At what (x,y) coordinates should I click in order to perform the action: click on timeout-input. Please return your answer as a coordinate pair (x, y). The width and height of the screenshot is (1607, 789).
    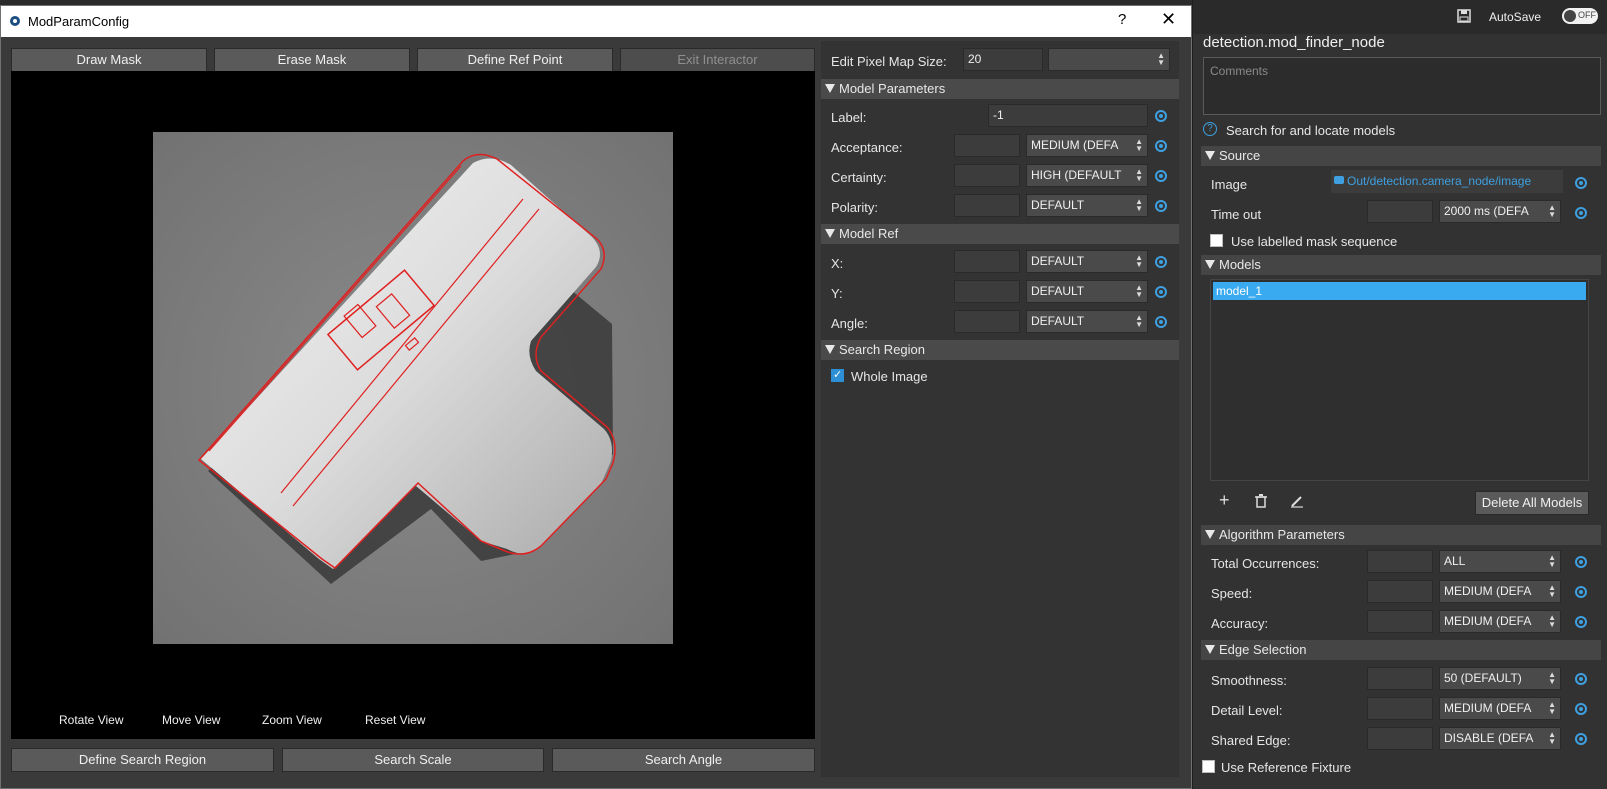
    Looking at the image, I should click on (1400, 211).